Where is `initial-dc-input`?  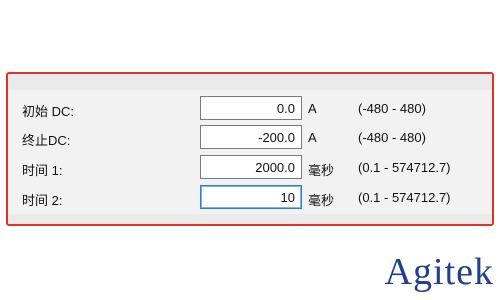
initial-dc-input is located at coordinates (251, 108).